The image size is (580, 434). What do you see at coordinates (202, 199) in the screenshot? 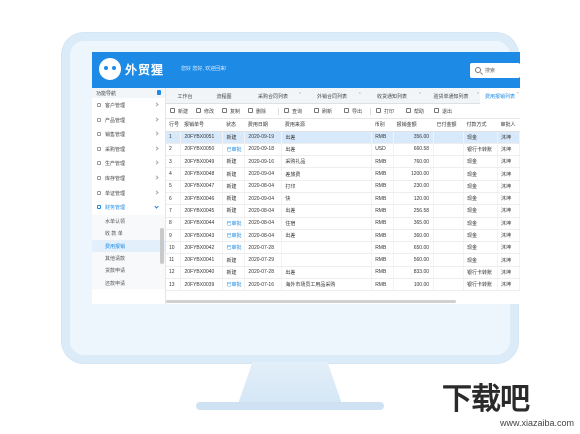
I see `table-cell: 20FYBX0046` at bounding box center [202, 199].